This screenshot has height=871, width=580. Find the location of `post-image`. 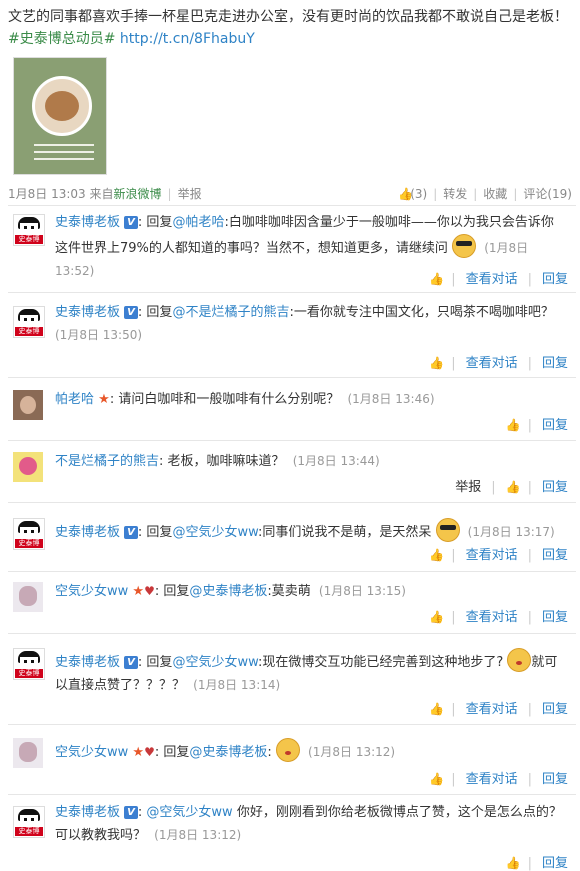

post-image is located at coordinates (60, 116).